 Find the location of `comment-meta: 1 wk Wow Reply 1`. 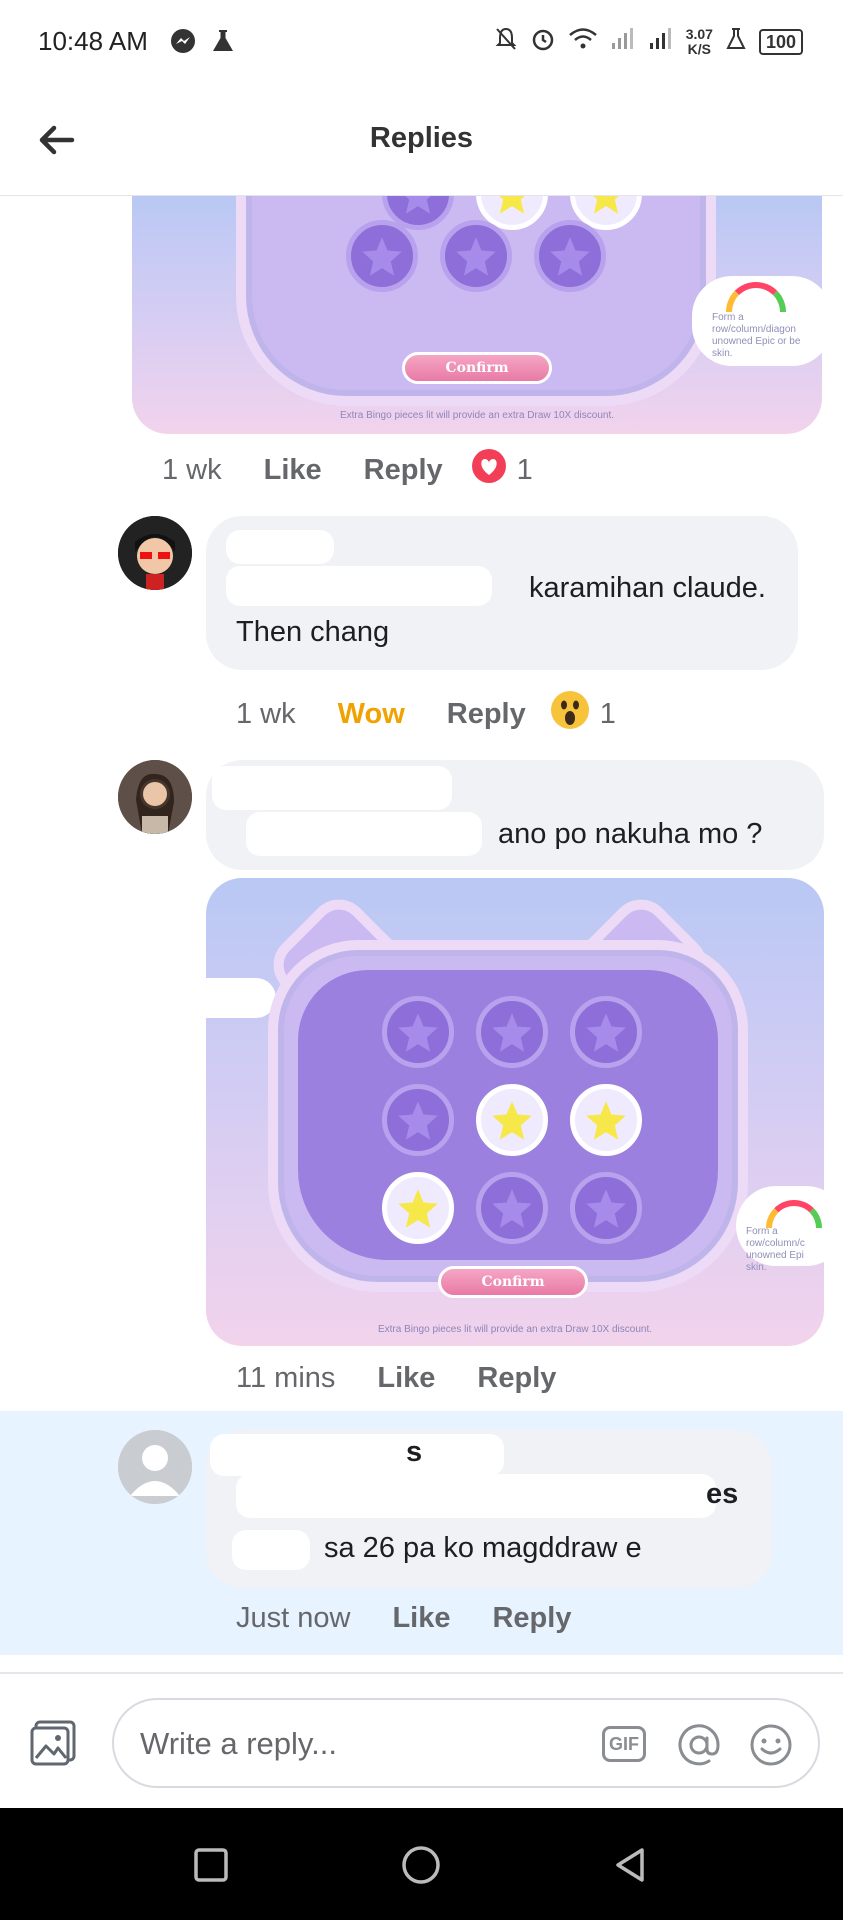

comment-meta: 1 wk Wow Reply 1 is located at coordinates (426, 714).